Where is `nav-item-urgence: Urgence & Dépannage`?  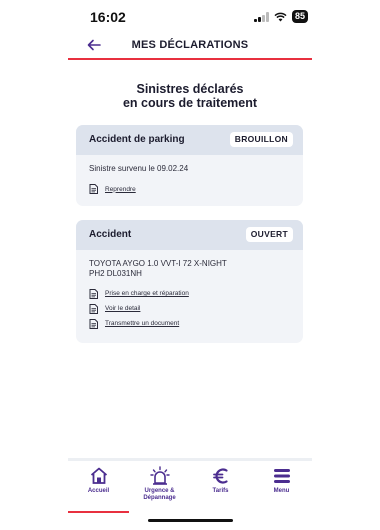 nav-item-urgence: Urgence & Dépannage is located at coordinates (159, 484).